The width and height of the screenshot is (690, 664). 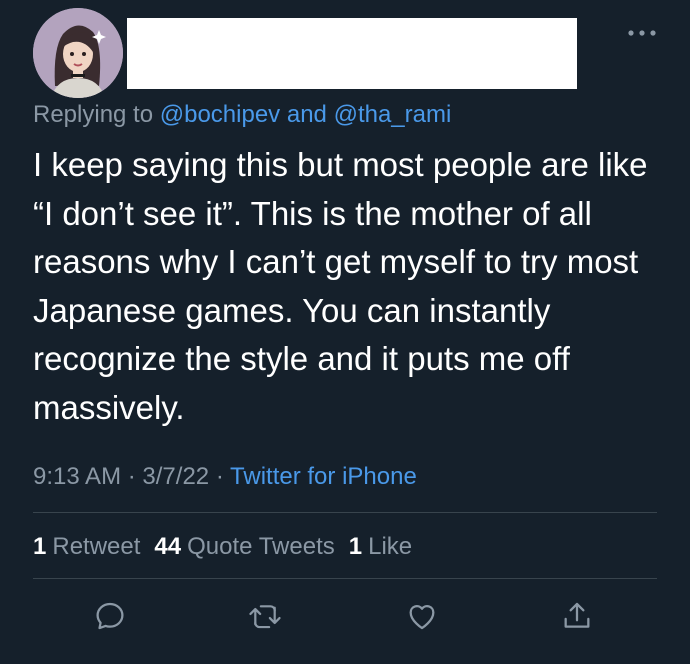 I want to click on tweet-time: 9:13 AM, so click(x=77, y=476).